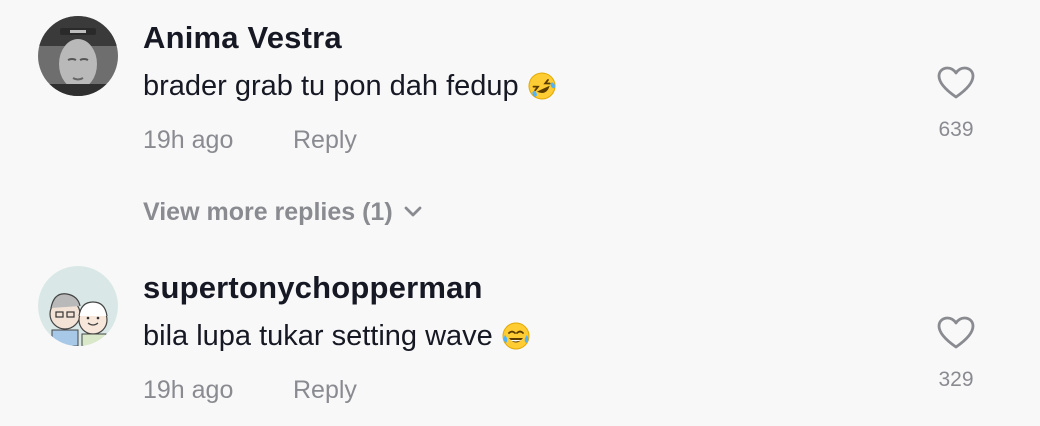 Image resolution: width=1040 pixels, height=426 pixels. I want to click on like-count: 329, so click(956, 379).